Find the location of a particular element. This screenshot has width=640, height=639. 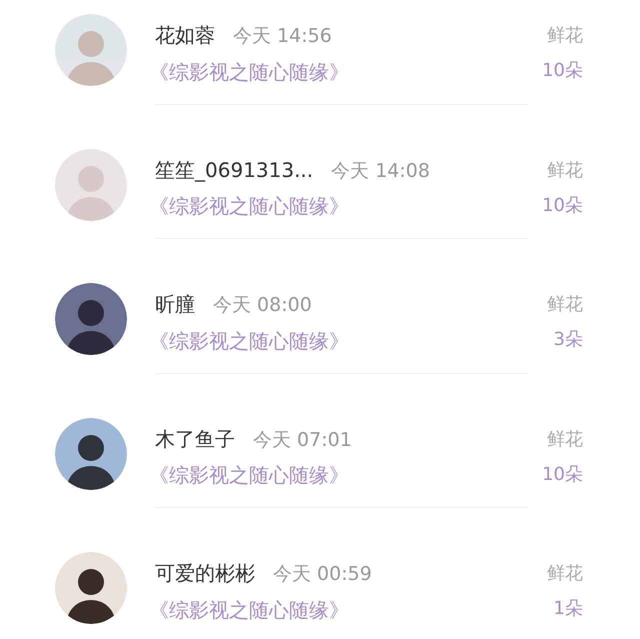

timestamp: 今天 08:00 is located at coordinates (262, 305).